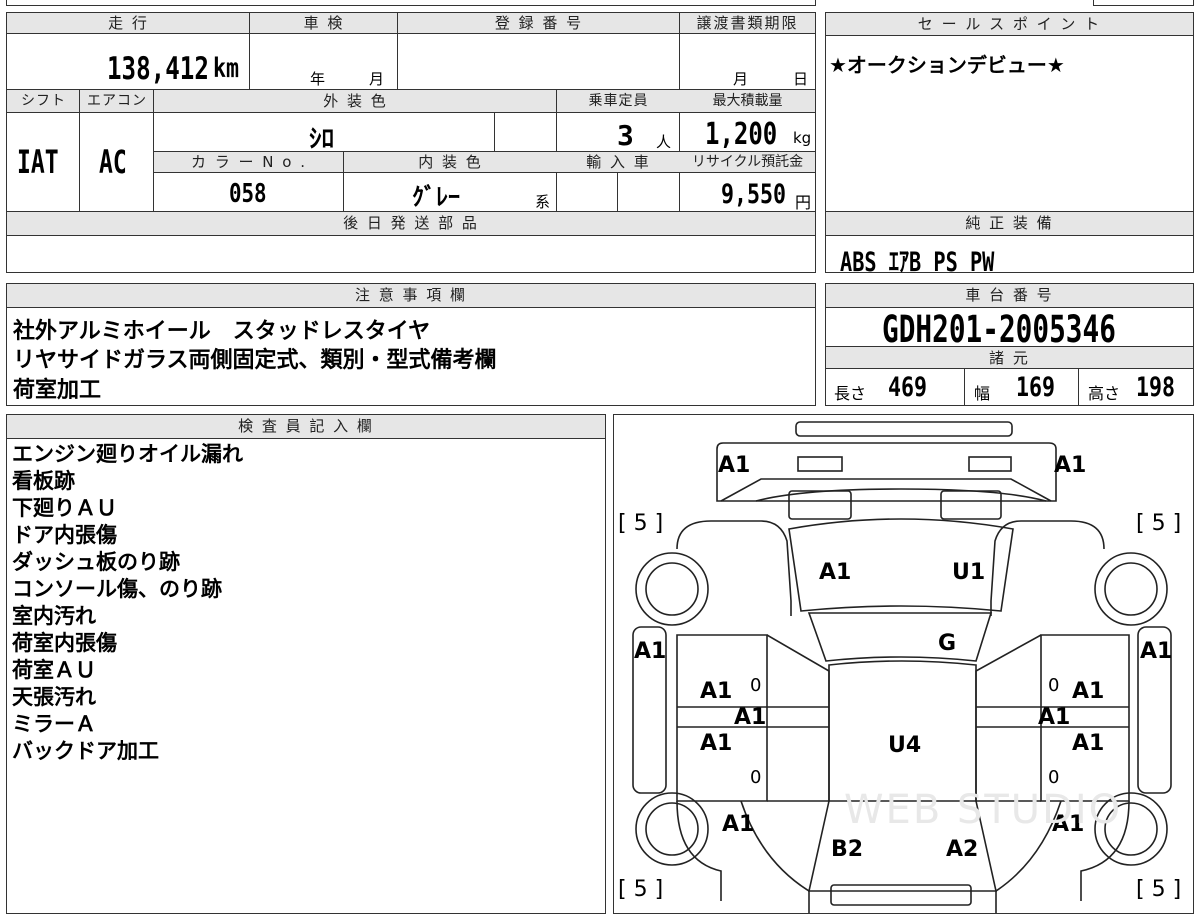 The image size is (1200, 914). I want to click on exterior-color-header: 外 装 色, so click(355, 101).